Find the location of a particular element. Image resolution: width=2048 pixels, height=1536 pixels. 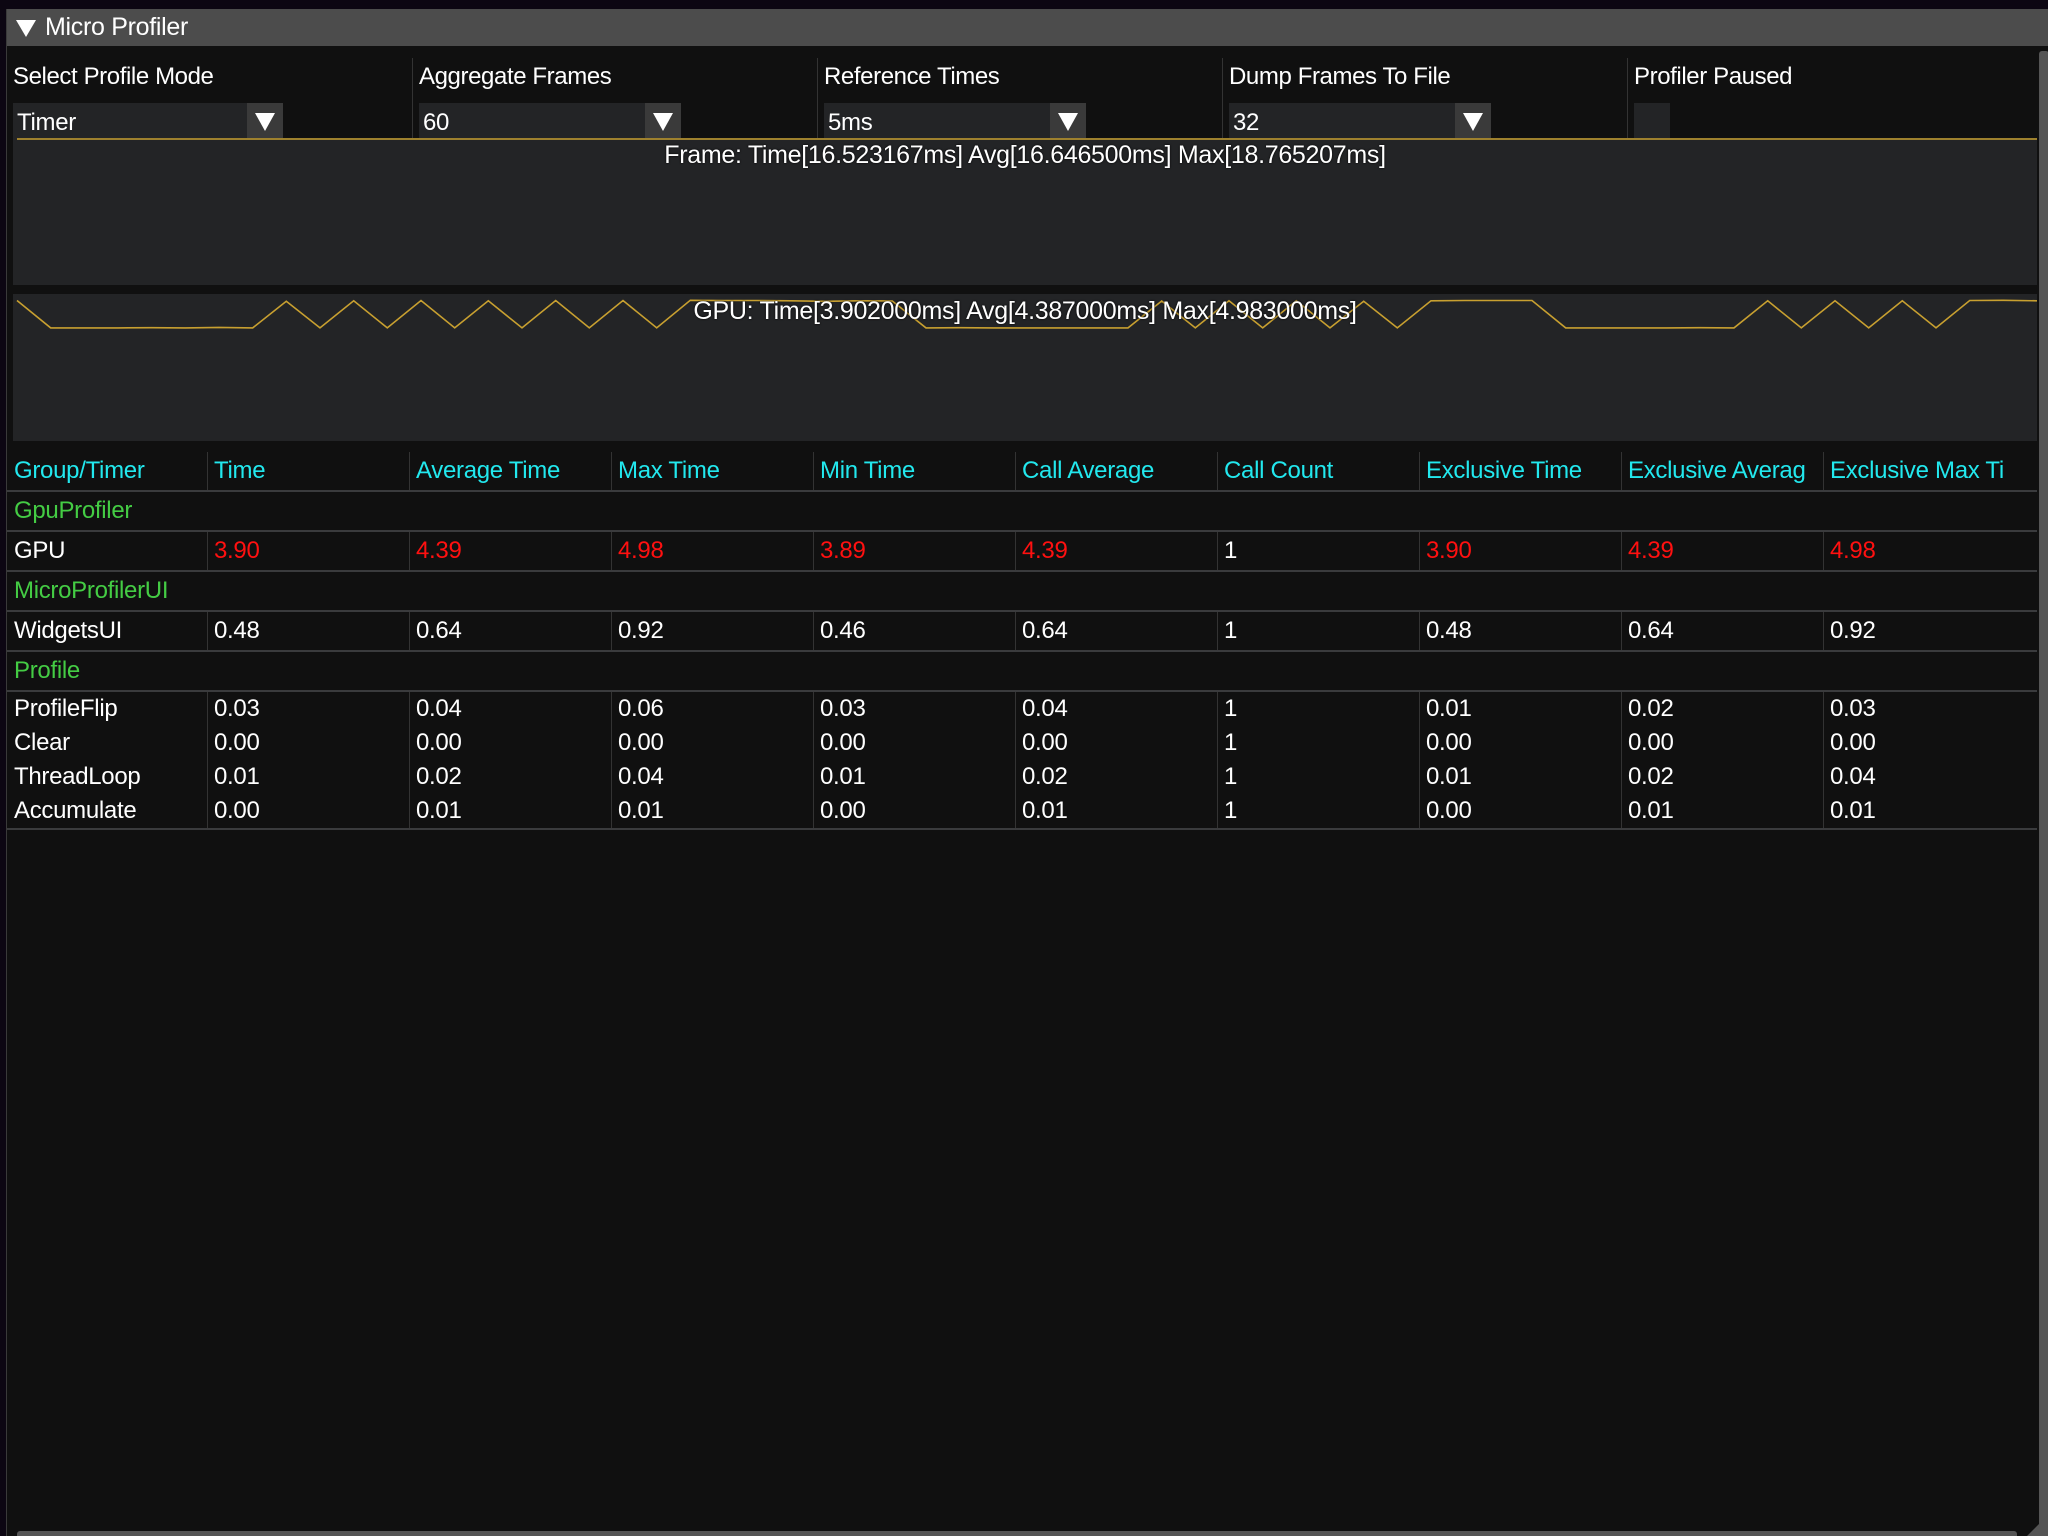

group-name: MicroProfilerUI is located at coordinates (91, 590).